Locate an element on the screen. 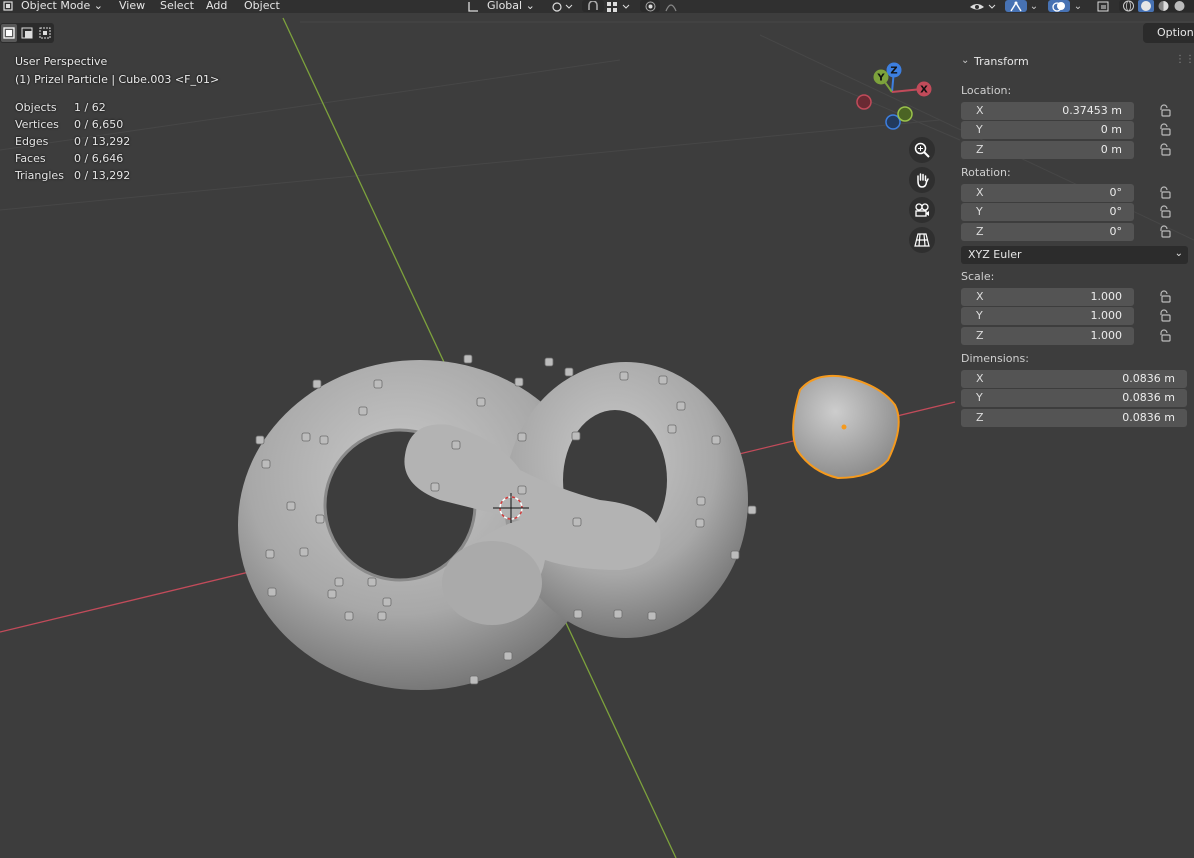 The height and width of the screenshot is (858, 1194). drag-handle-icon: ⋮⋮ is located at coordinates (1184, 59).